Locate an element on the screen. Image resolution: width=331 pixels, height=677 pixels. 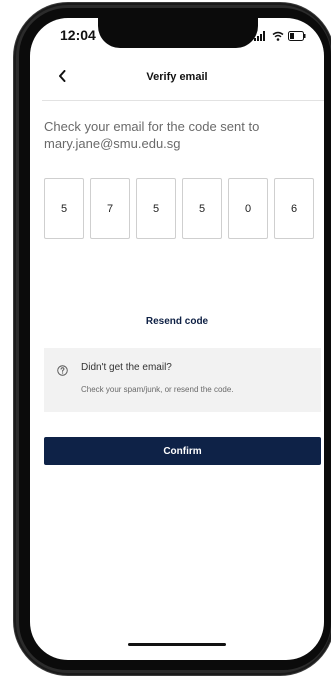
wifi-icon is located at coordinates (278, 37).